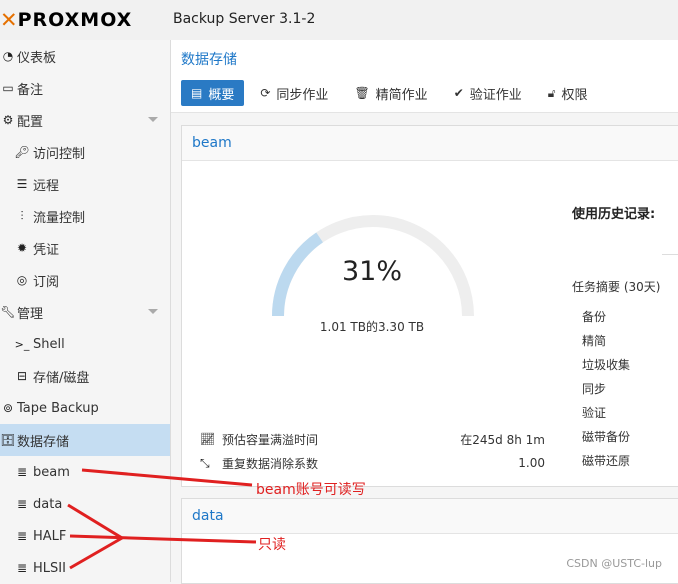  I want to click on annotation-readonly: 只读, so click(272, 545).